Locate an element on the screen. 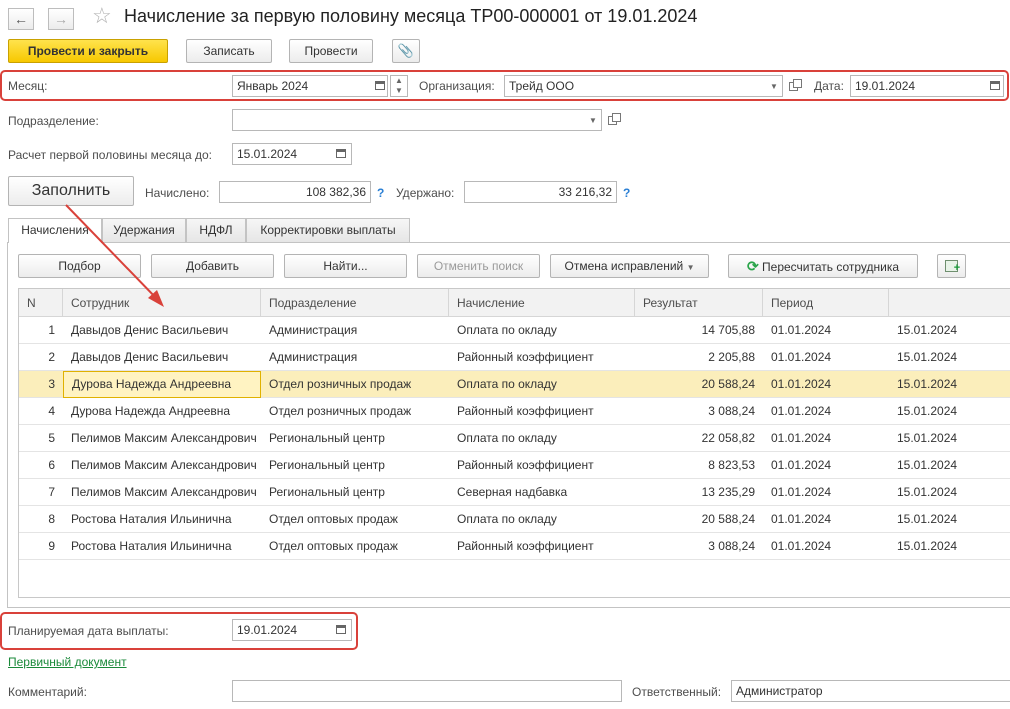 The width and height of the screenshot is (1010, 709). planned-date-label: Планируемая дата выплаты: is located at coordinates (88, 631).